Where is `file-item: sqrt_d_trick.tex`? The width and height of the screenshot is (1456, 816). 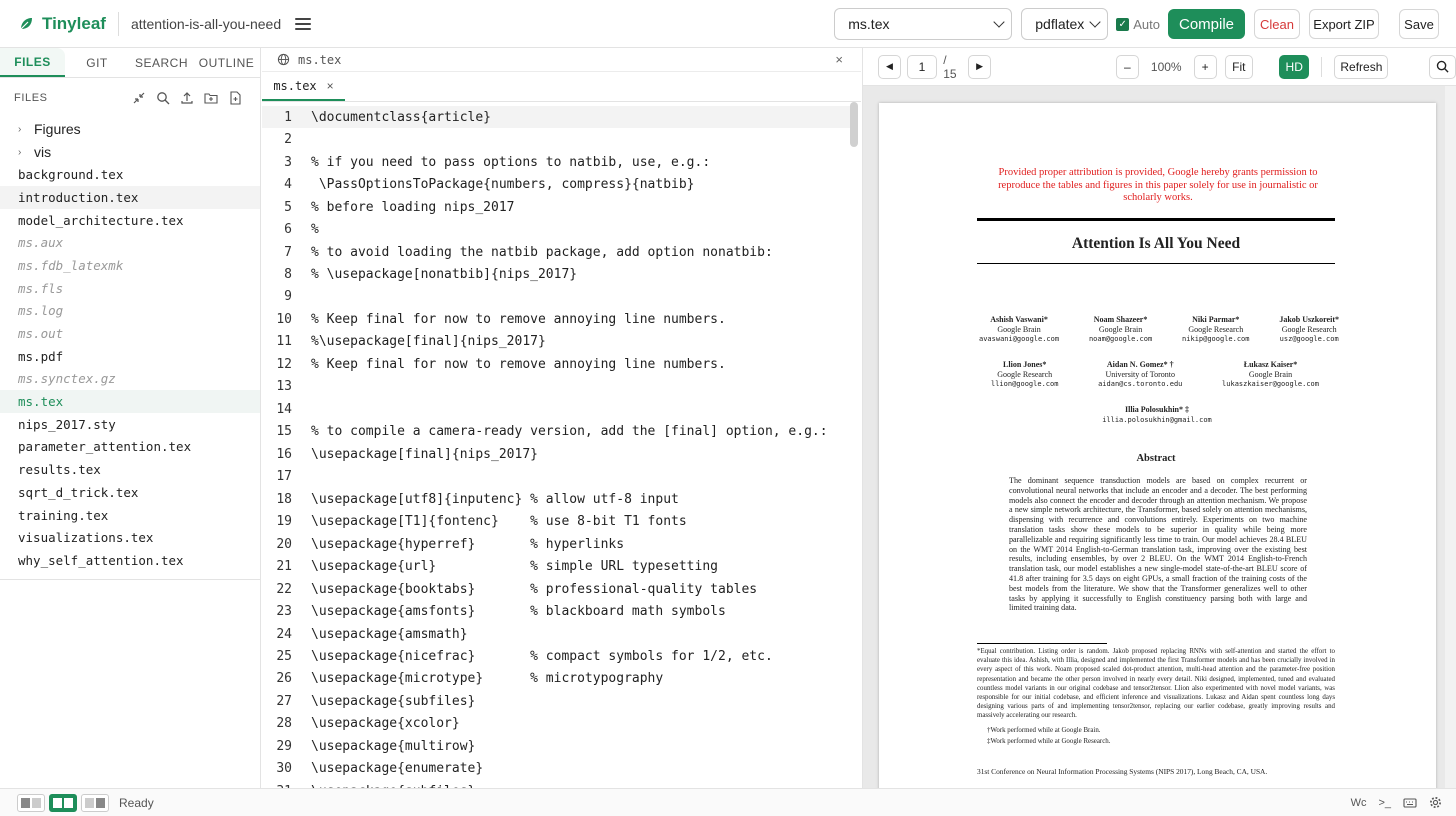
file-item: sqrt_d_trick.tex is located at coordinates (130, 492).